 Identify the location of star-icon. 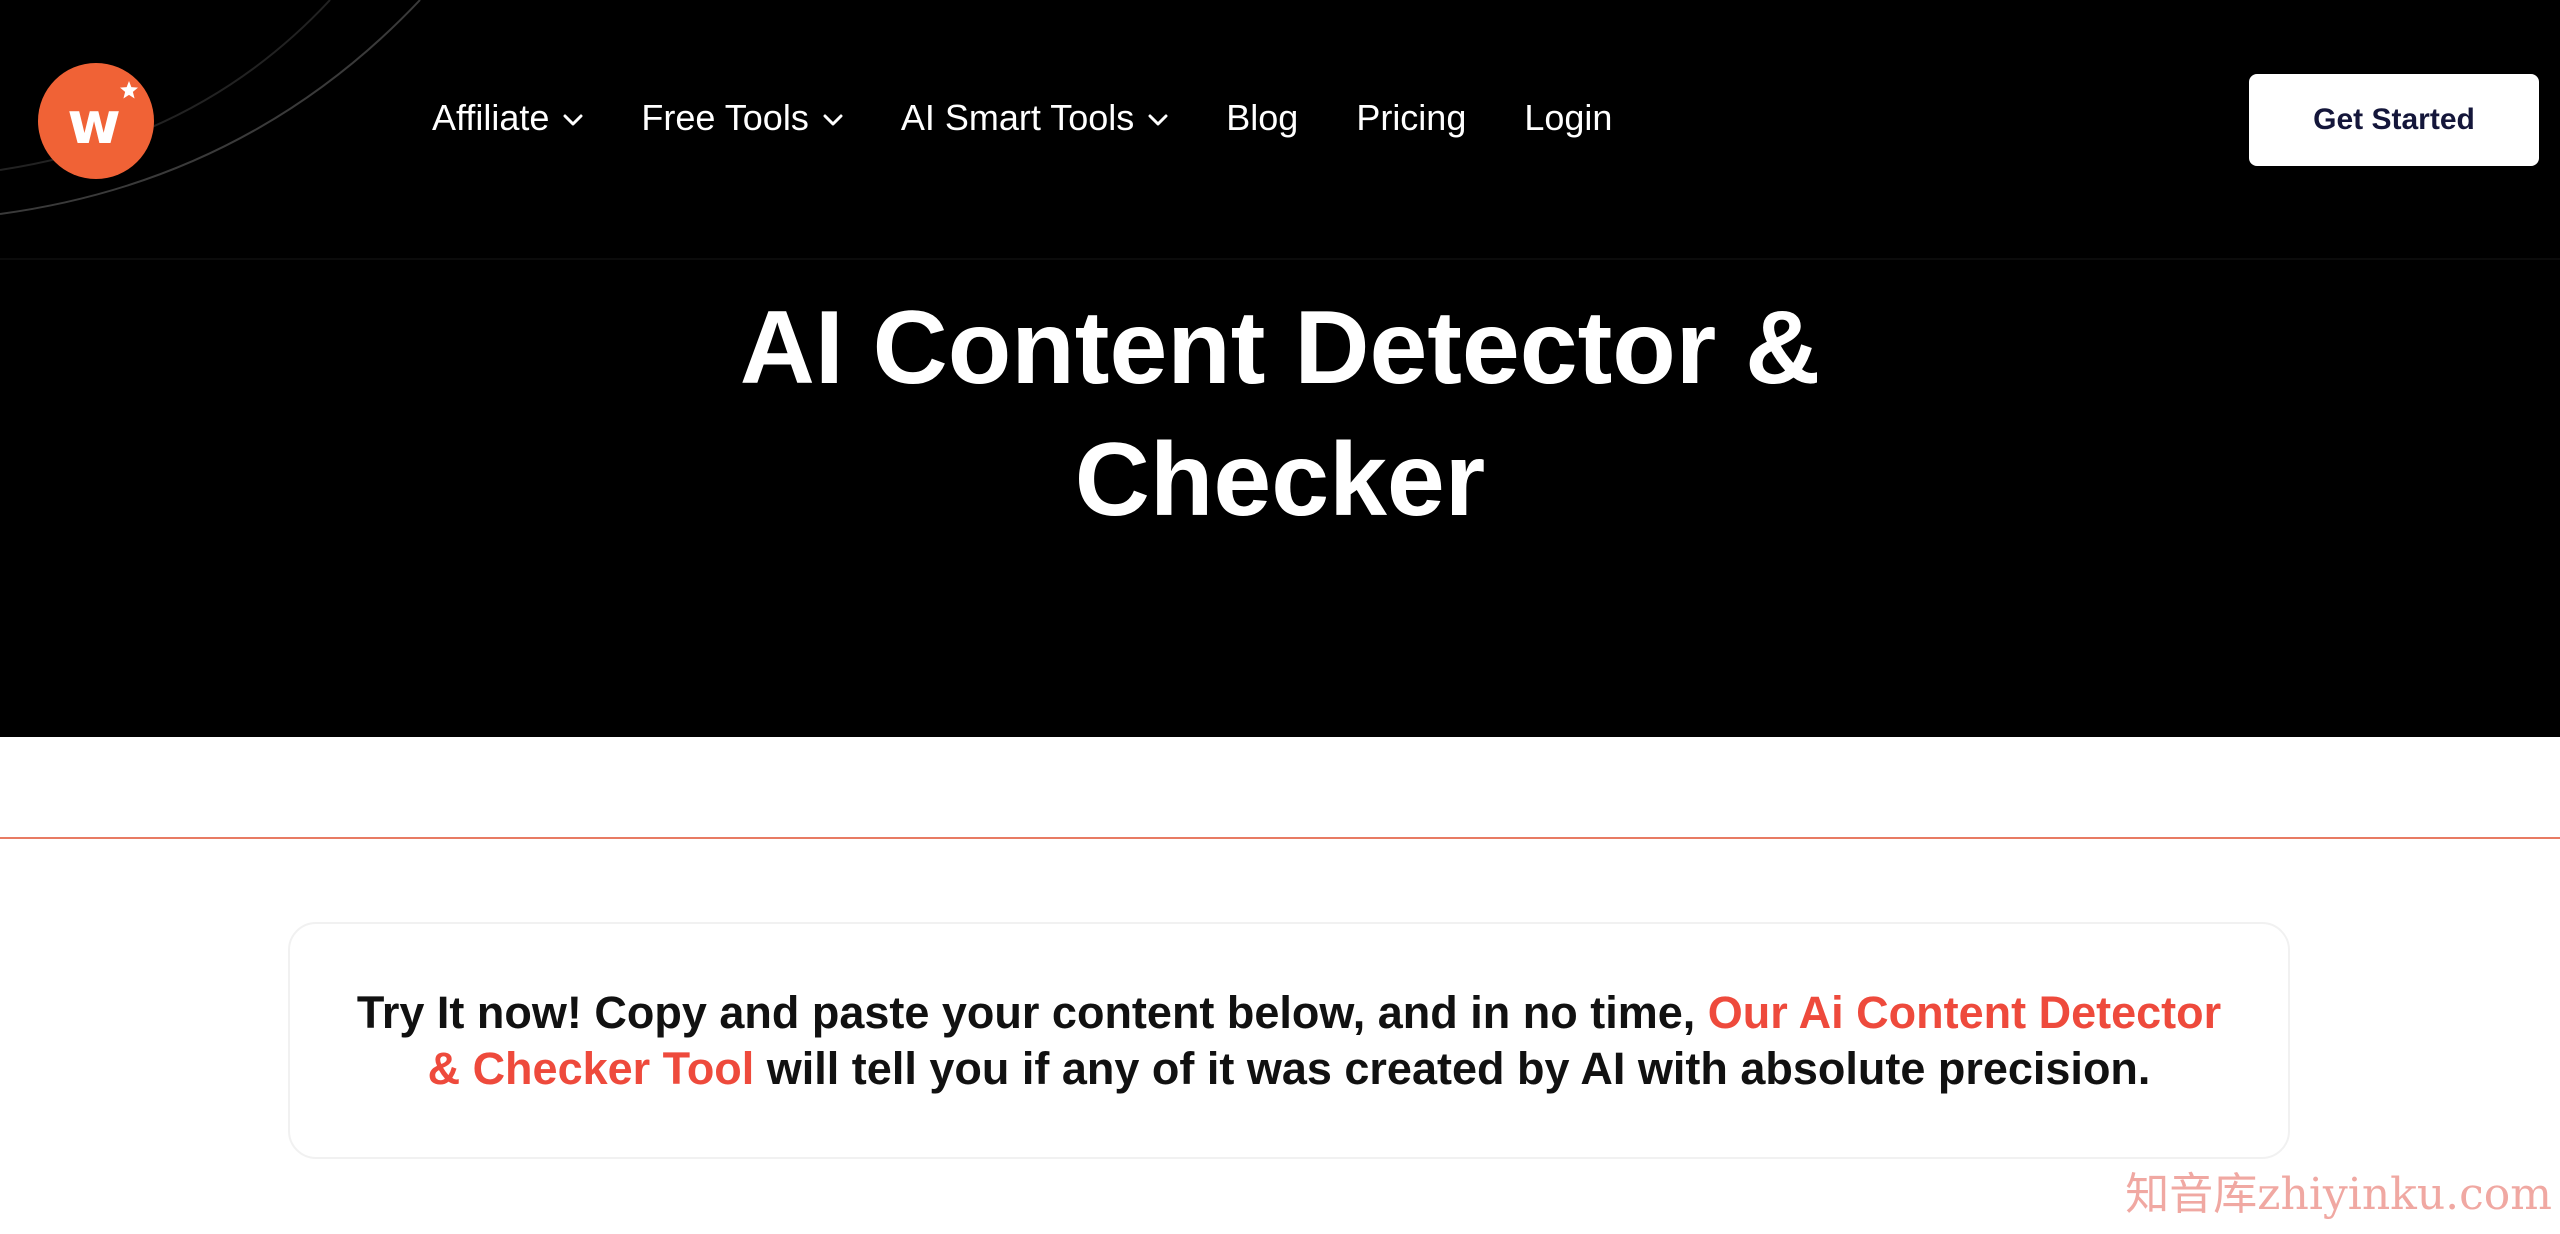
(129, 90).